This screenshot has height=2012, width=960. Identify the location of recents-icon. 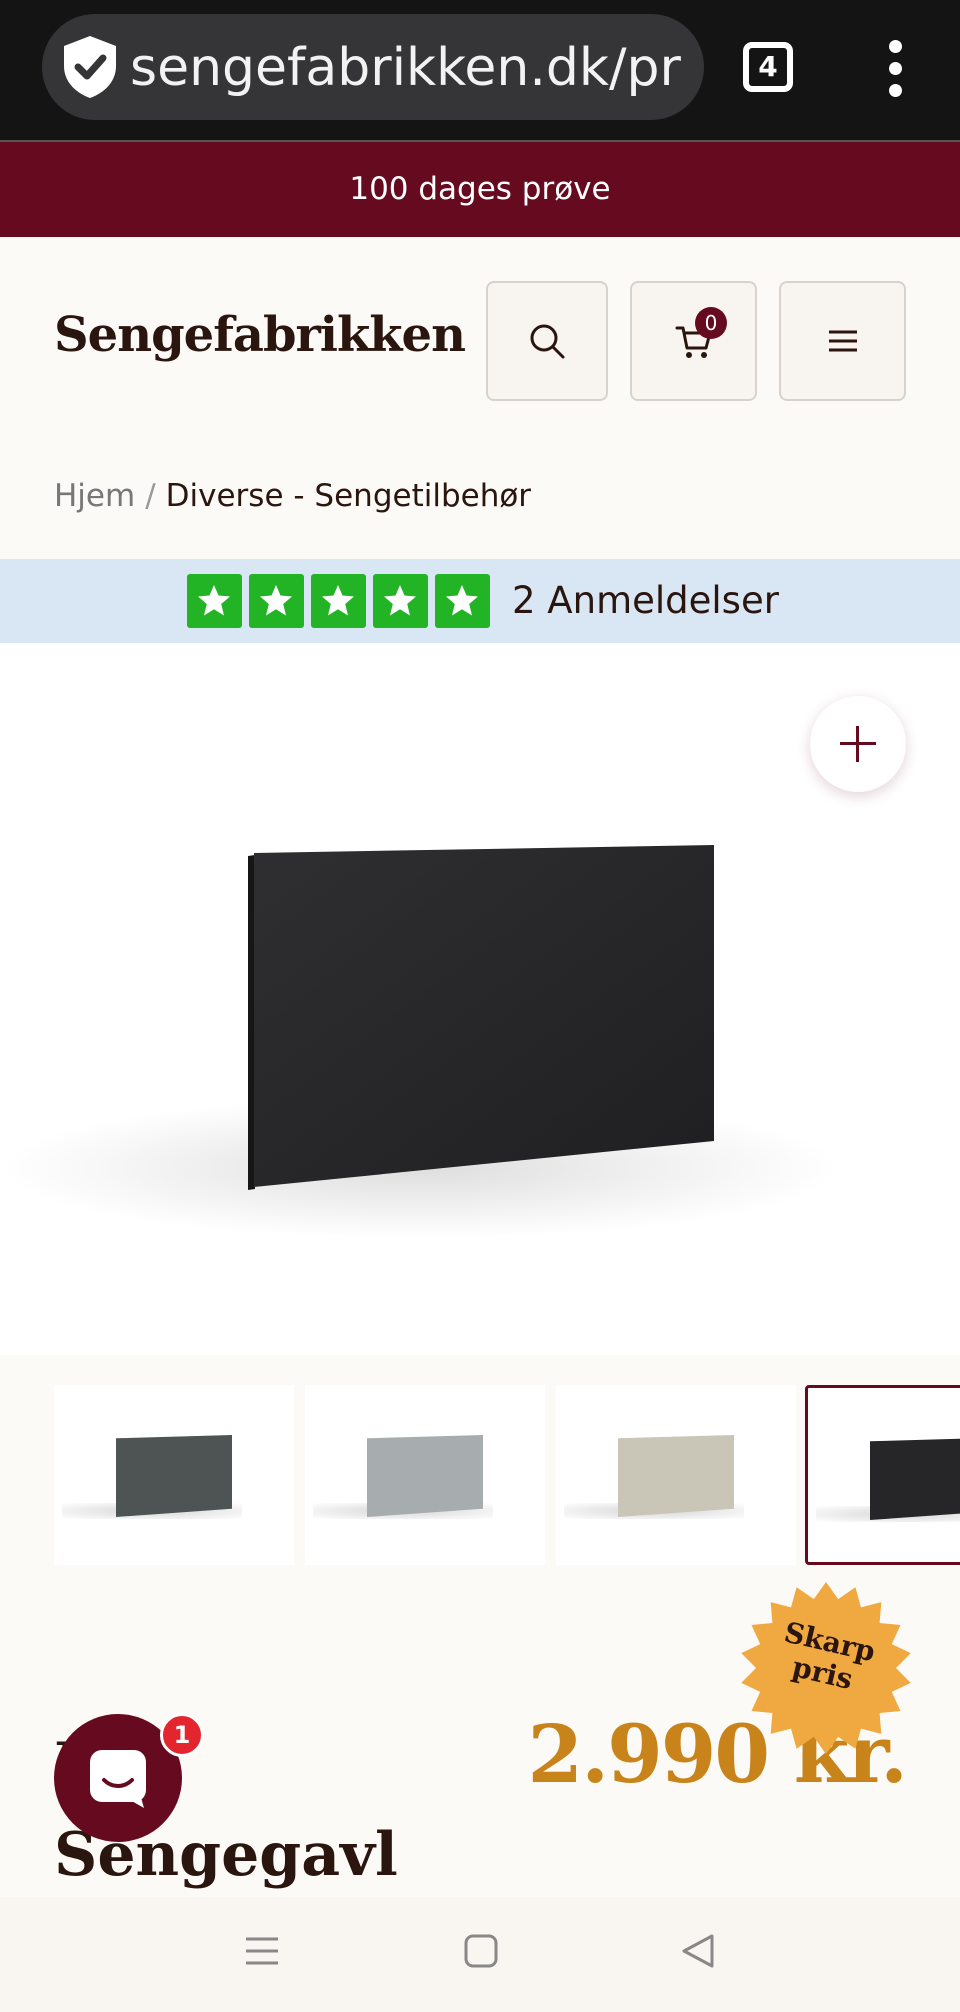
(262, 1951).